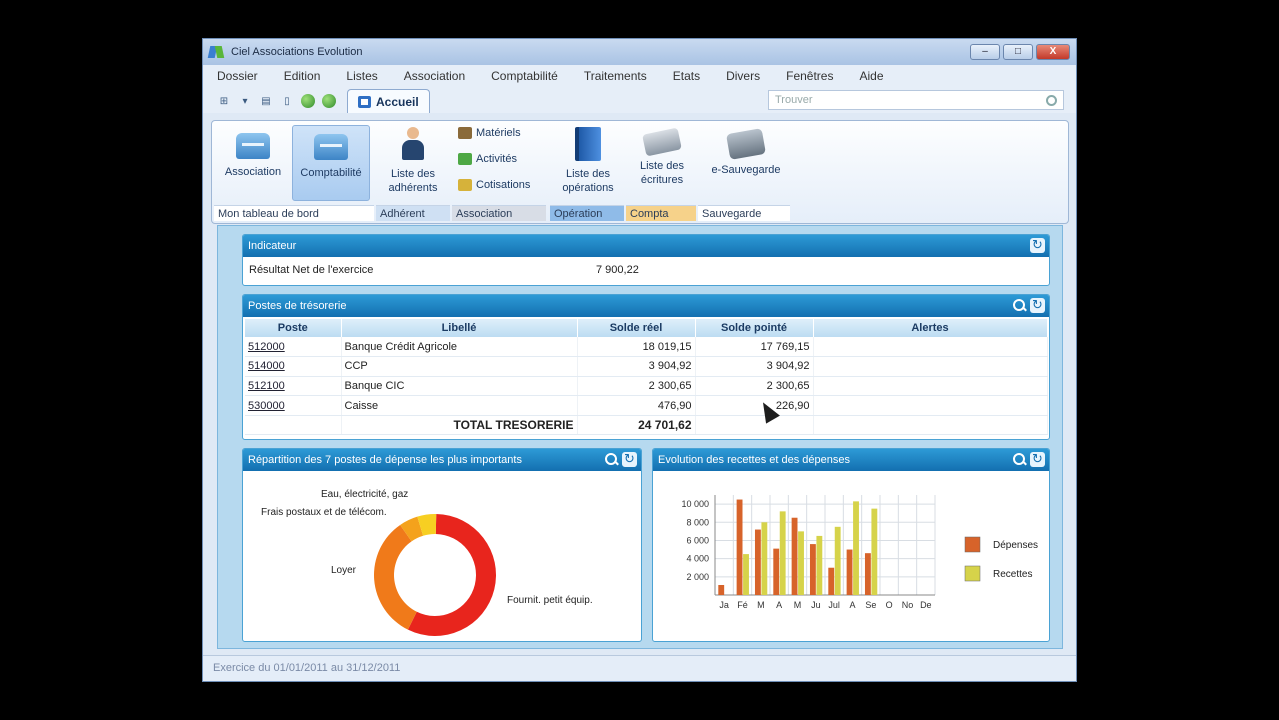 This screenshot has height=720, width=1279. What do you see at coordinates (459, 347) in the screenshot?
I see `libelle-cell: Banque Crédit Agricole` at bounding box center [459, 347].